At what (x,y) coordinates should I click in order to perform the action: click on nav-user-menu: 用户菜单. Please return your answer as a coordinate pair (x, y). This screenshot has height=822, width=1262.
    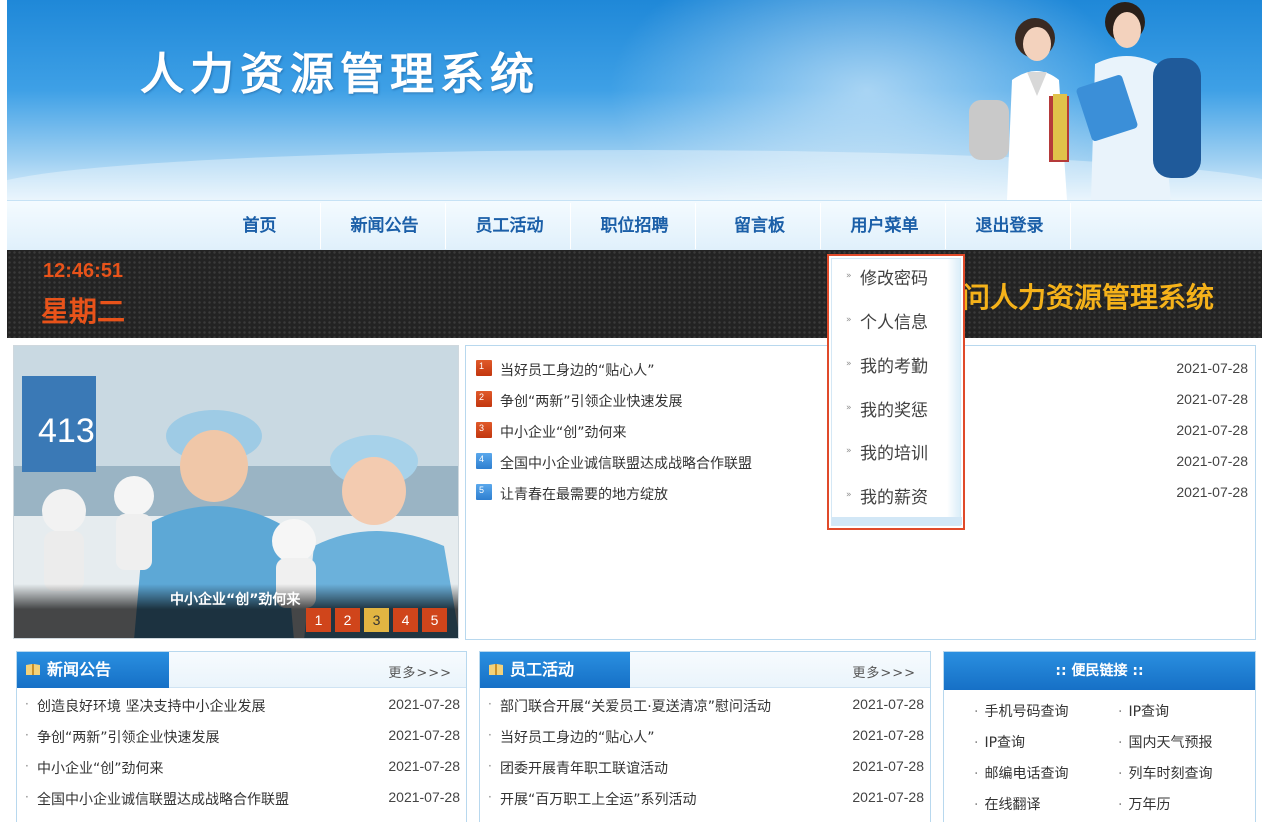
    Looking at the image, I should click on (884, 226).